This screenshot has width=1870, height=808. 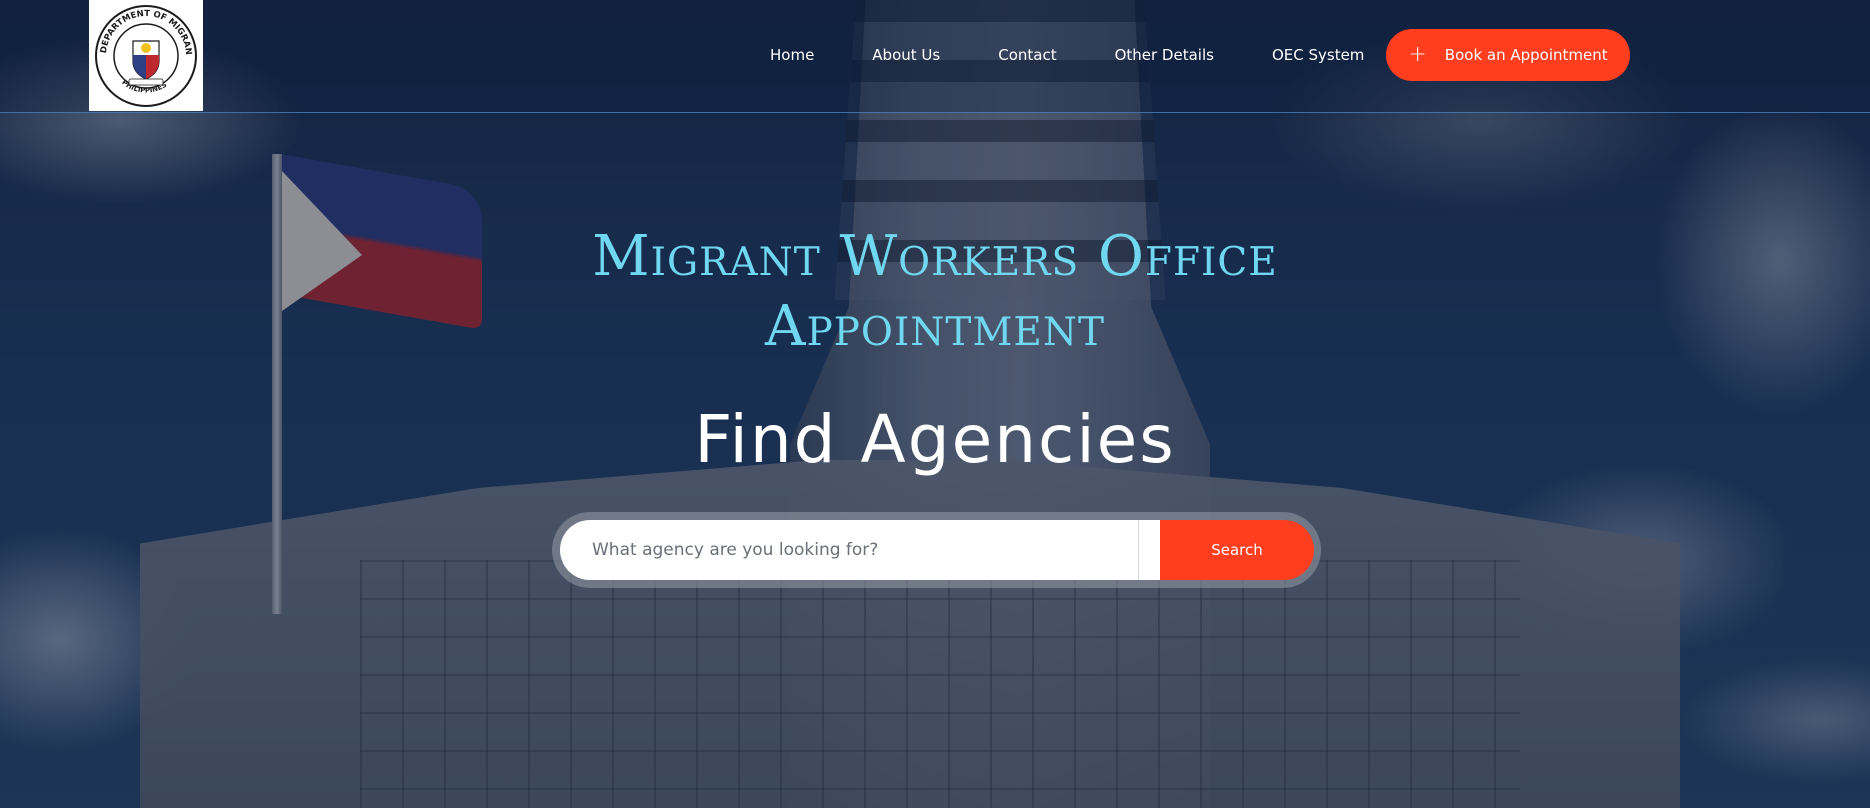 What do you see at coordinates (1318, 55) in the screenshot?
I see `nav-oec-system: OEC System` at bounding box center [1318, 55].